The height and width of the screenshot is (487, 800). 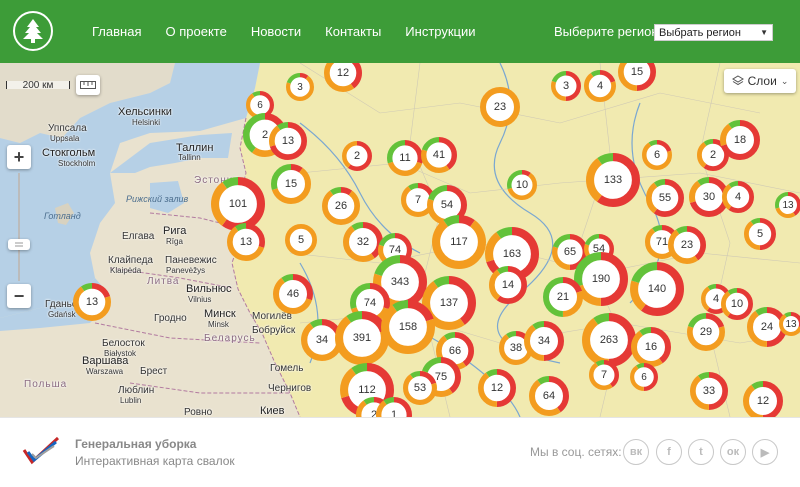 I want to click on dump-cluster: 21, so click(x=563, y=297).